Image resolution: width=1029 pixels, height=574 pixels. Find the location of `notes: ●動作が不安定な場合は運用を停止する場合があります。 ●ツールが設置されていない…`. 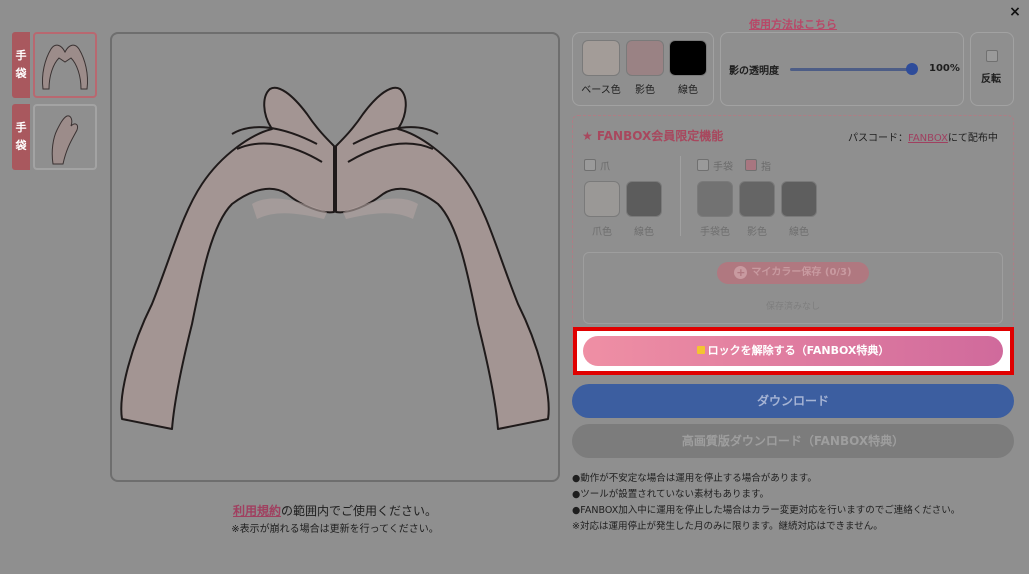

notes: ●動作が不安定な場合は運用を停止する場合があります。 ●ツールが設置されていない… is located at coordinates (766, 503).